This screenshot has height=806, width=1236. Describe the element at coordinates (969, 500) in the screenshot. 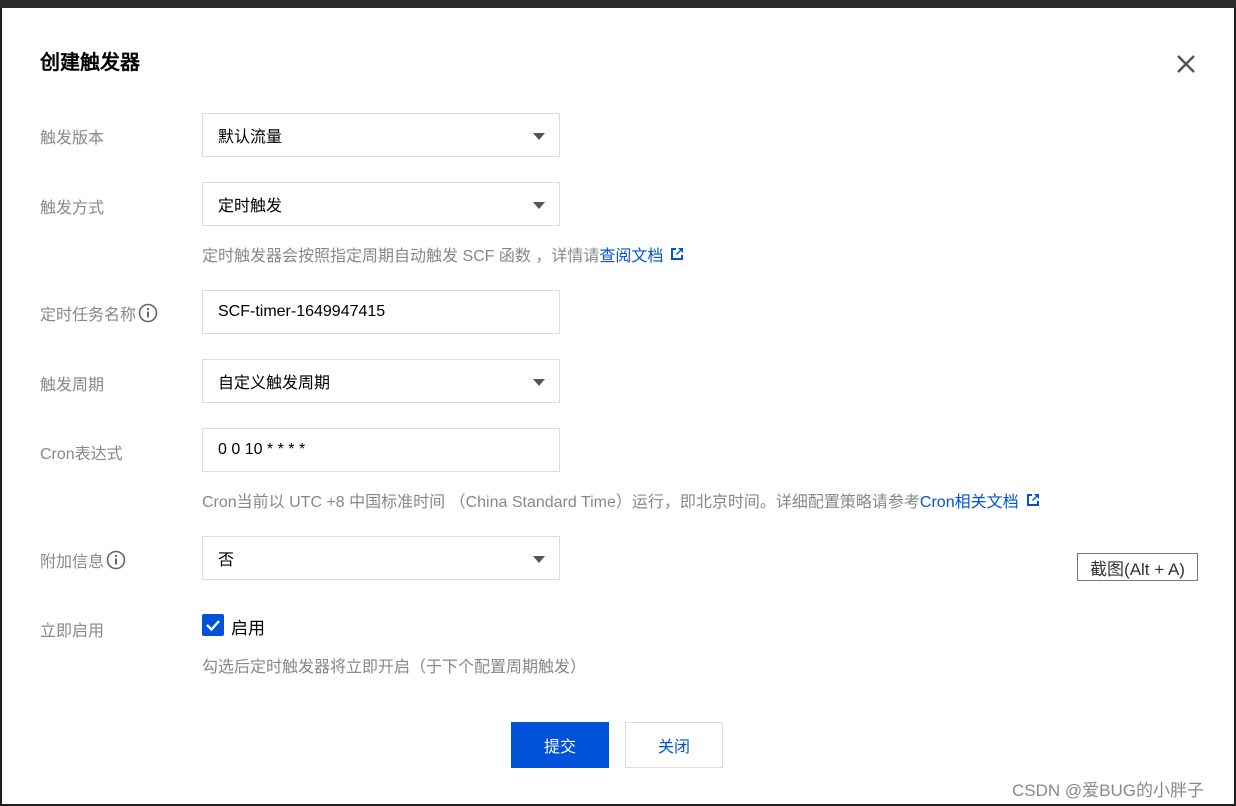

I see `cron-doc-link: Cron相关文档` at that location.